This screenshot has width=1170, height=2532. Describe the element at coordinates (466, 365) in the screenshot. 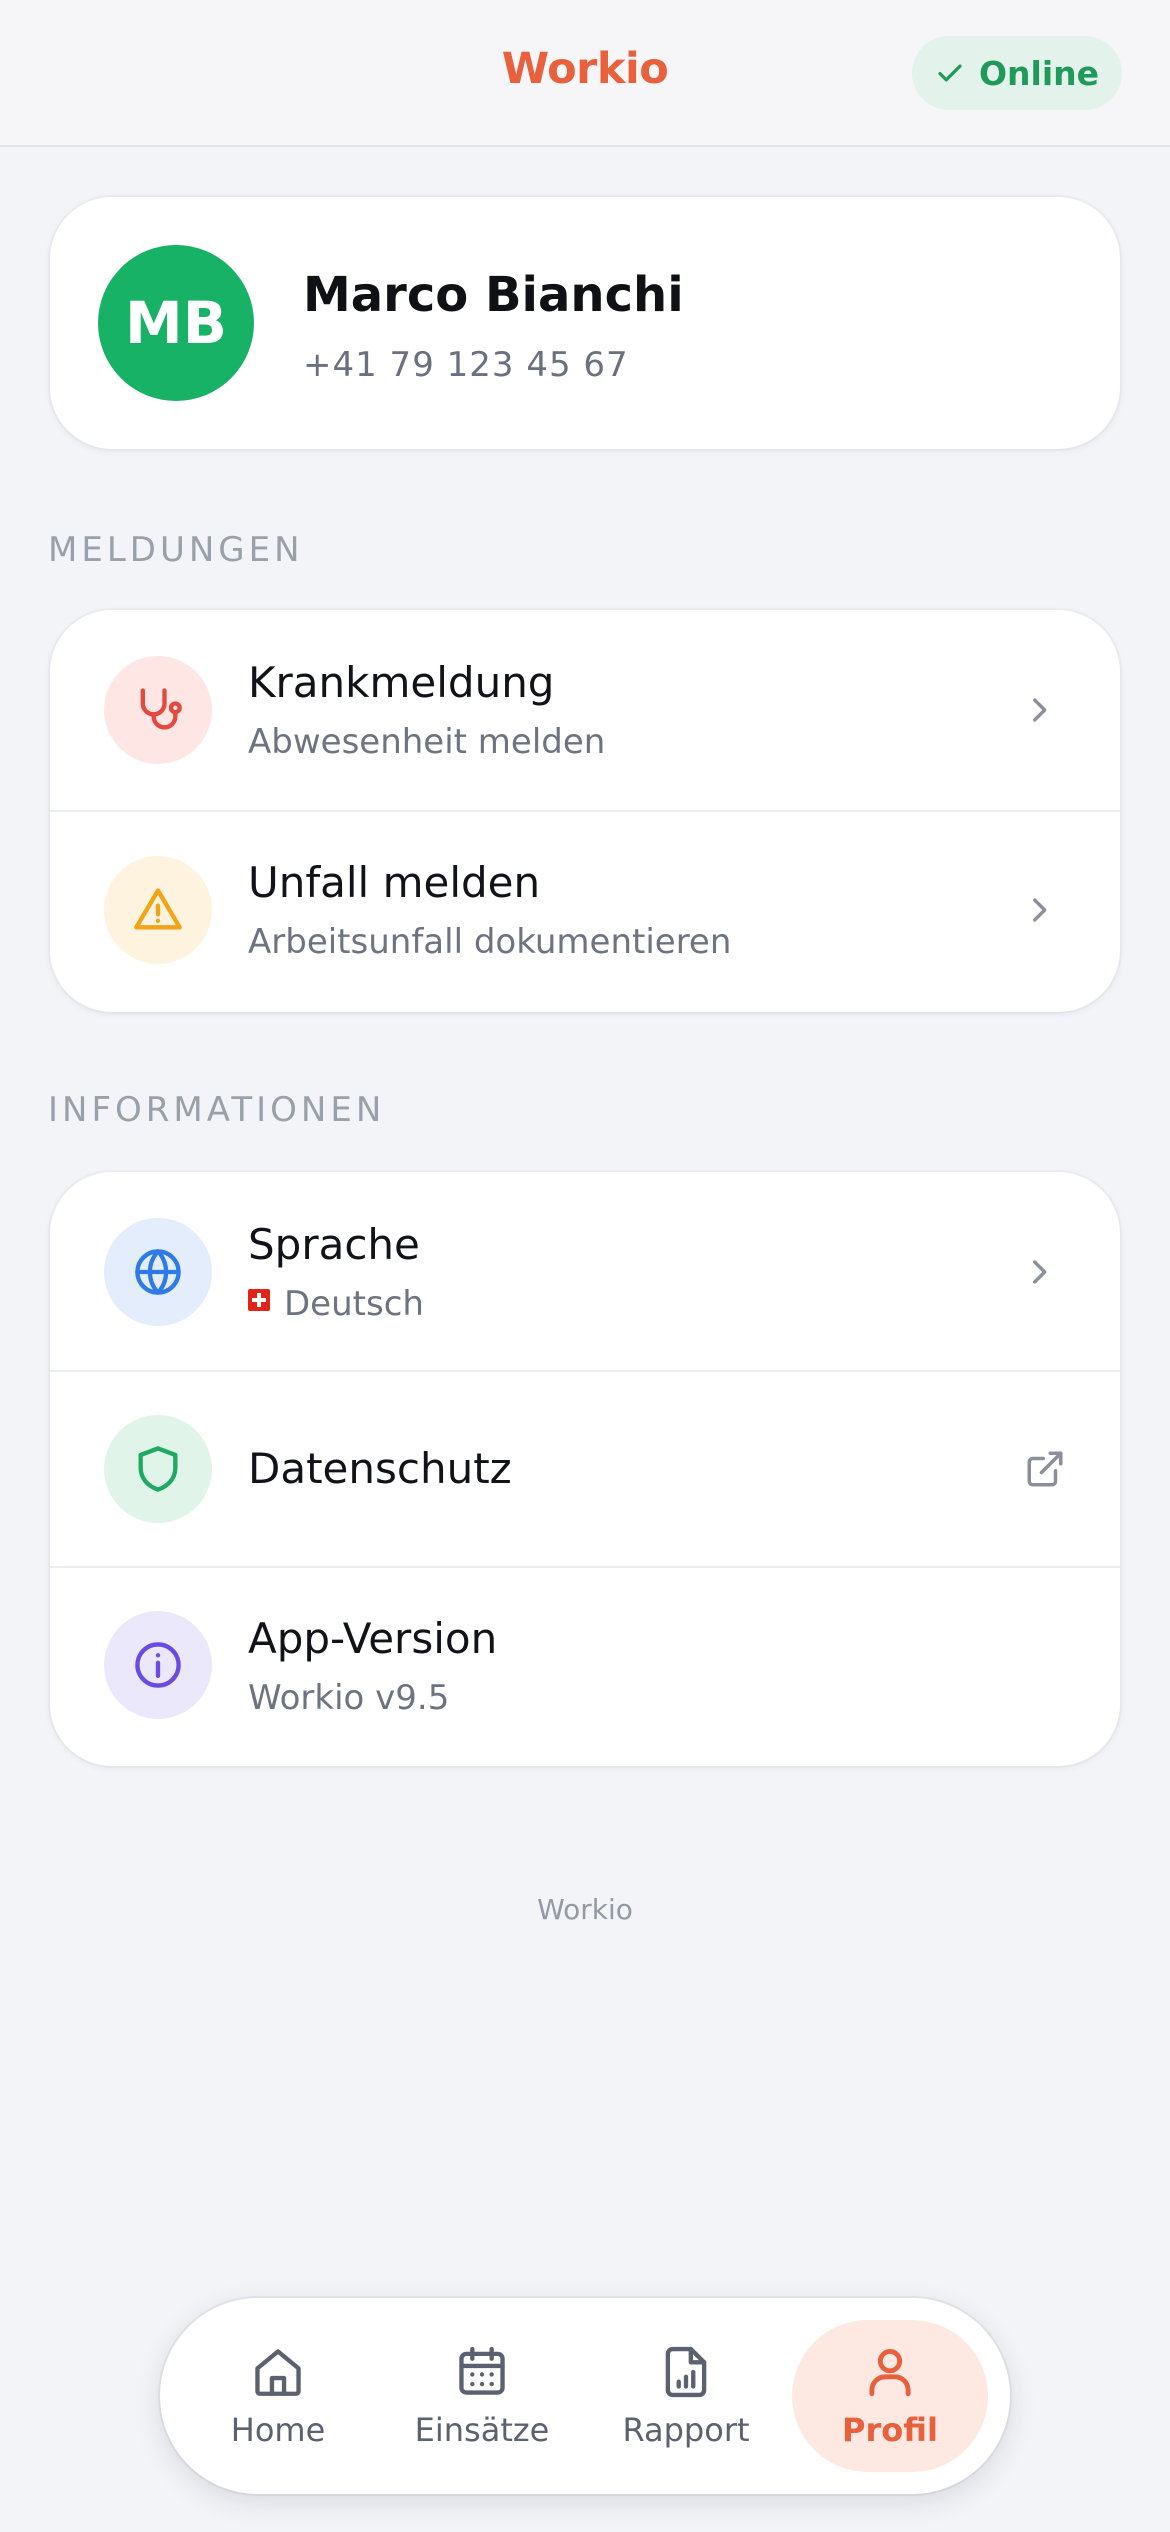

I see `profile-phone: +41 79 123 45 67` at that location.